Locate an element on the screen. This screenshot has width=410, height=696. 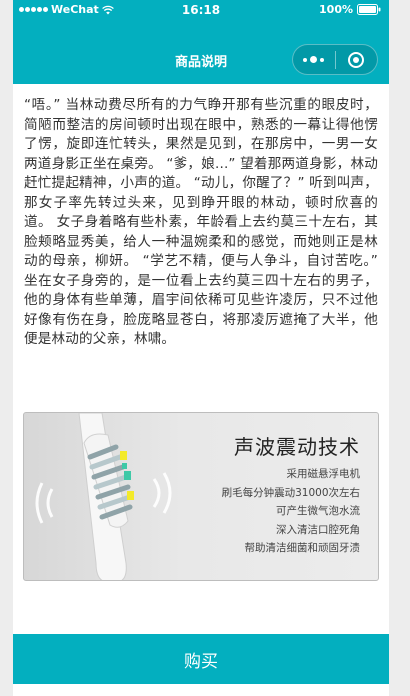
more-menu-button is located at coordinates (314, 59).